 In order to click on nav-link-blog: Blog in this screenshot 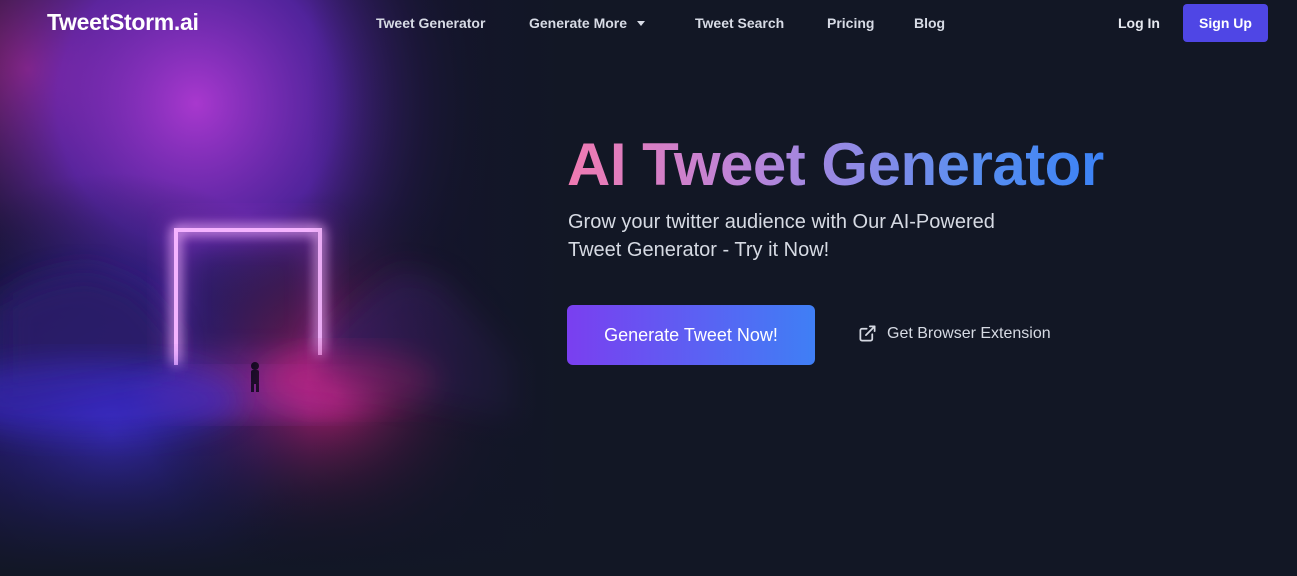, I will do `click(929, 23)`.